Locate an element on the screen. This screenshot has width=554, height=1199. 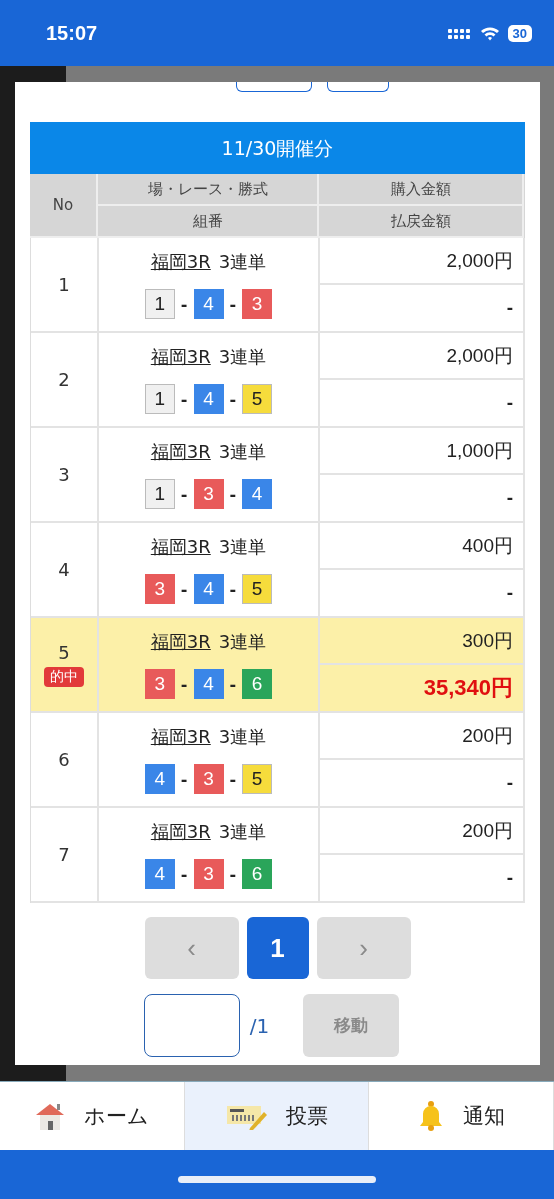
table-cell: 400円 is located at coordinates (422, 546).